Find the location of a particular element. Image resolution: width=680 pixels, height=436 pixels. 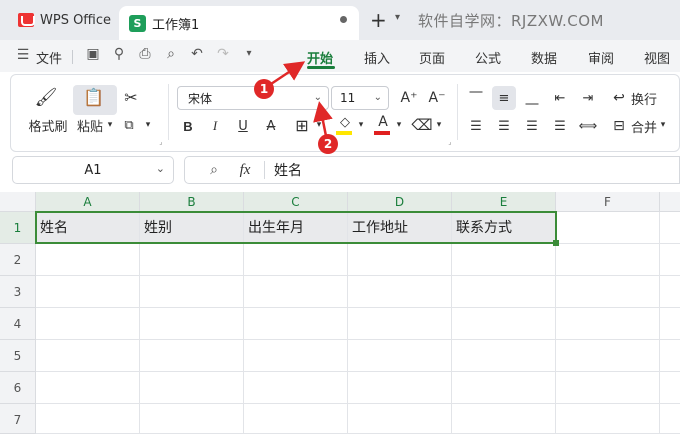

step-marker-1: 1 is located at coordinates (264, 89).